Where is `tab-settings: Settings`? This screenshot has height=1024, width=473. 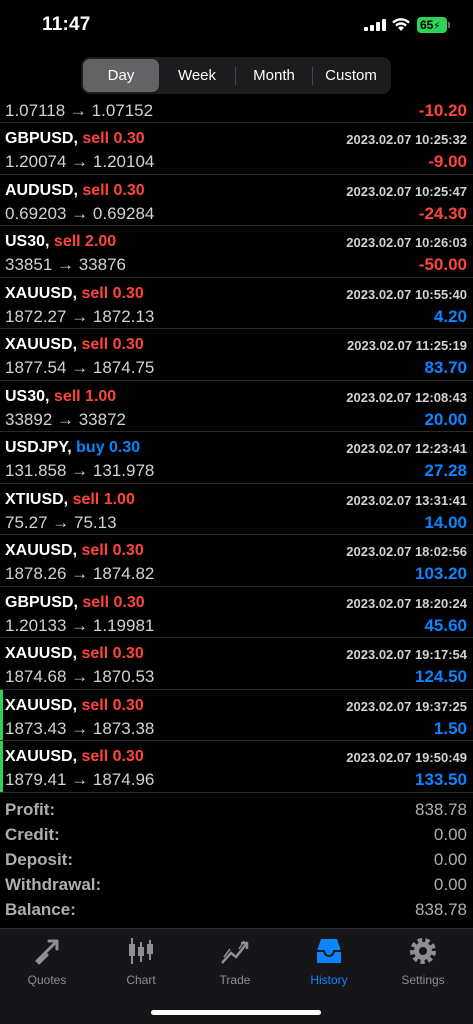
tab-settings: Settings is located at coordinates (423, 963).